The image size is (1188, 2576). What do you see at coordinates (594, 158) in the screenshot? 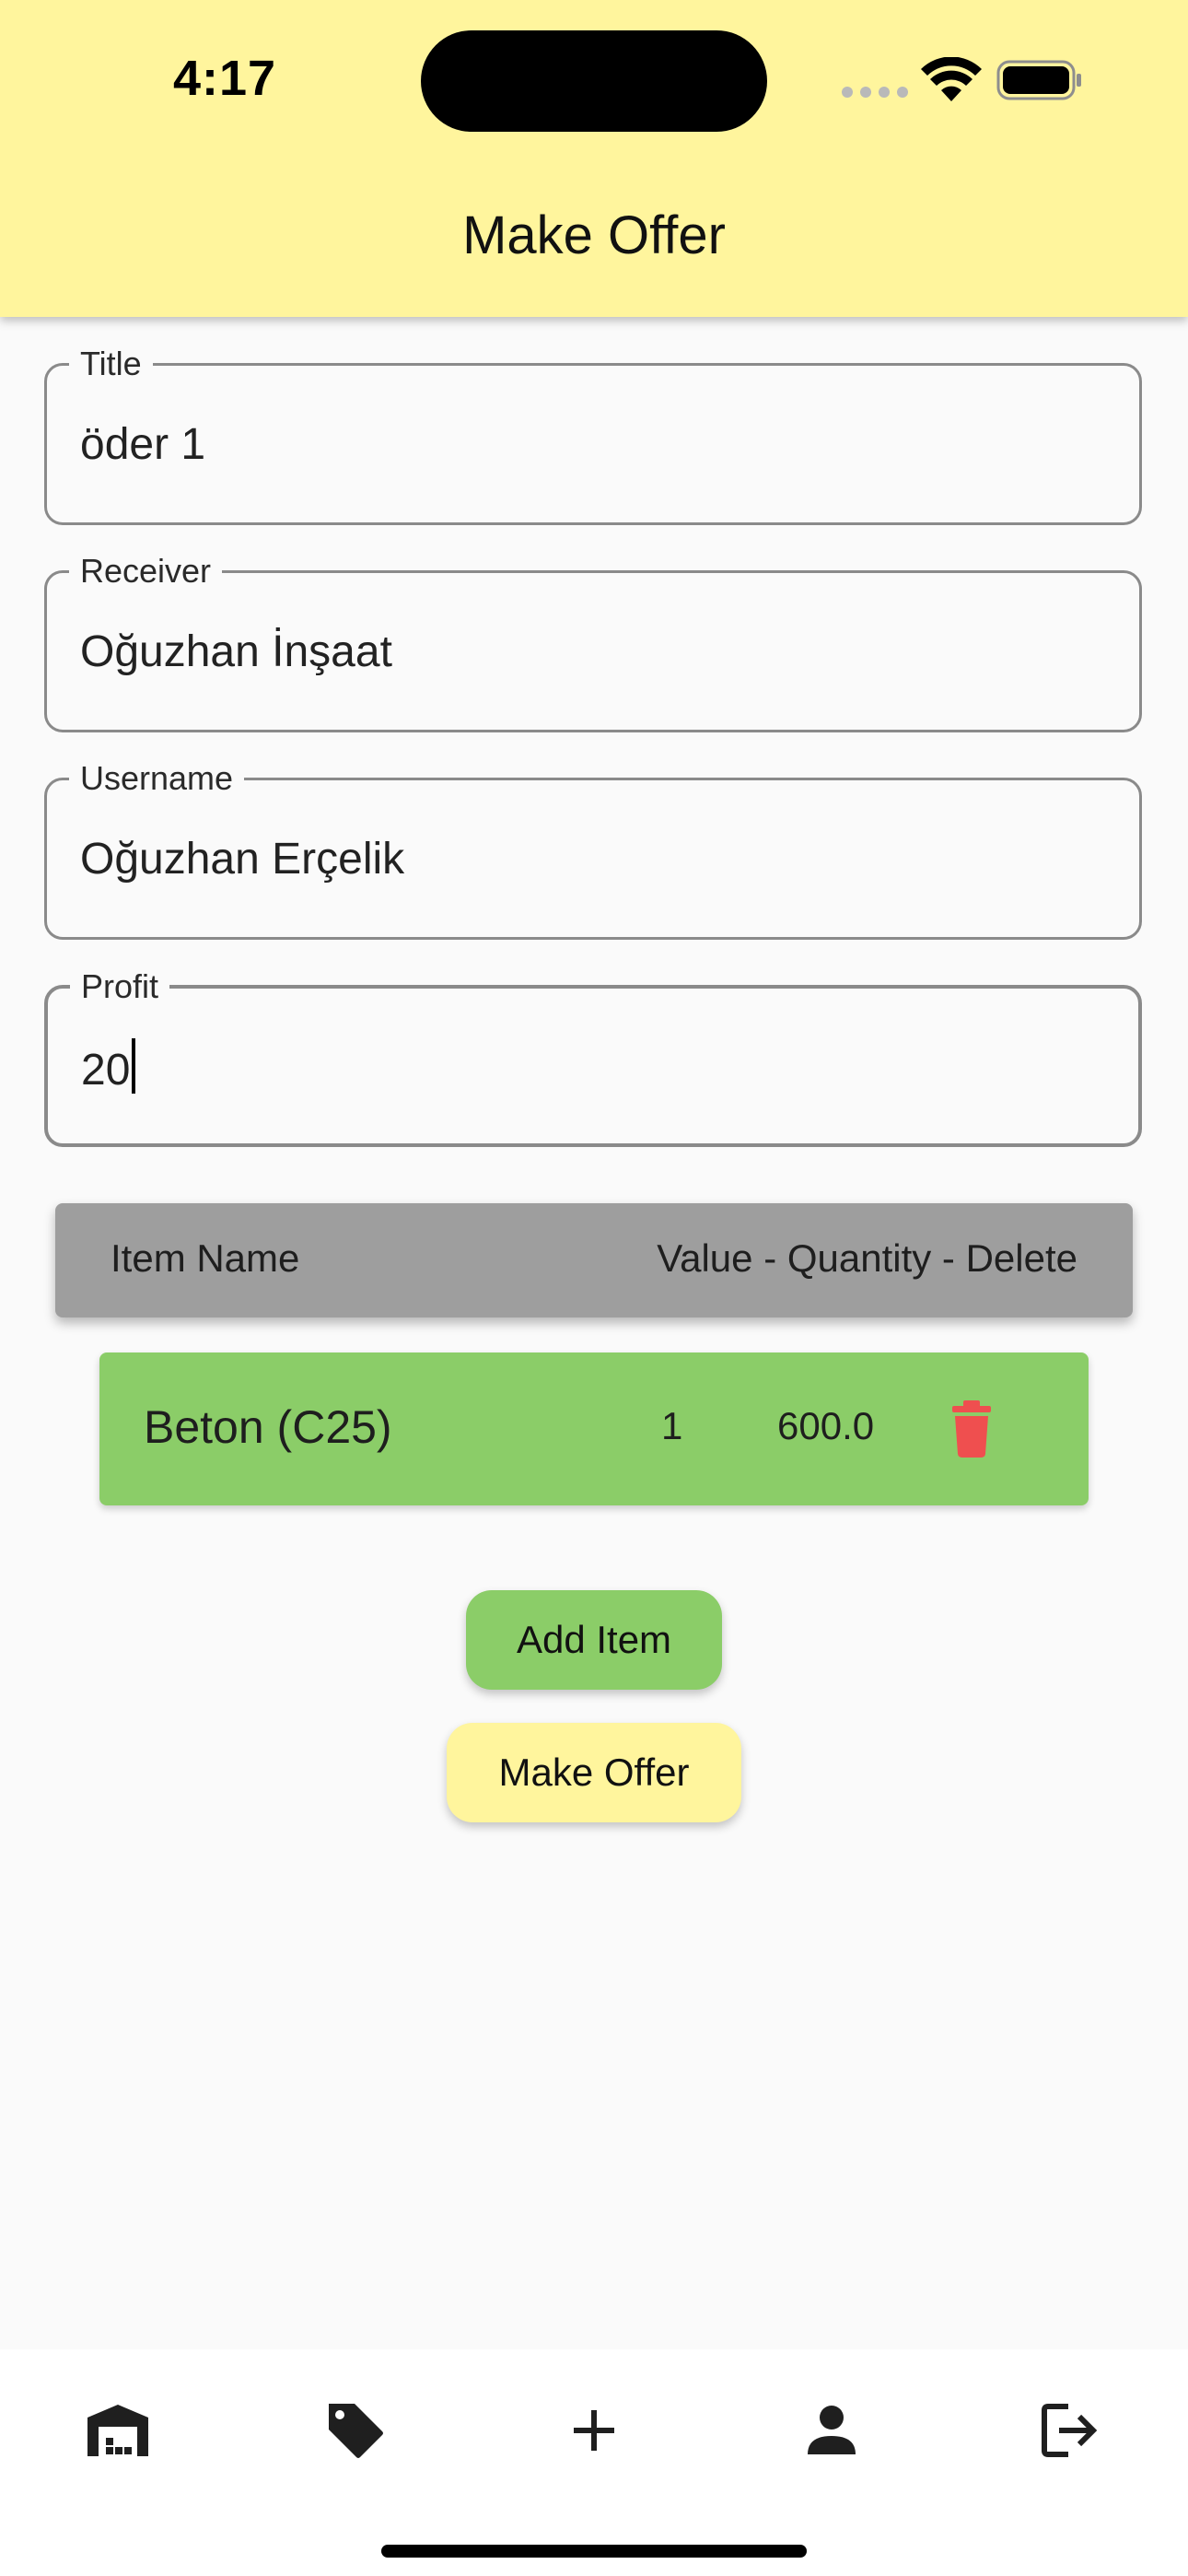
I see `app-bar: 4:17 Make Offer` at bounding box center [594, 158].